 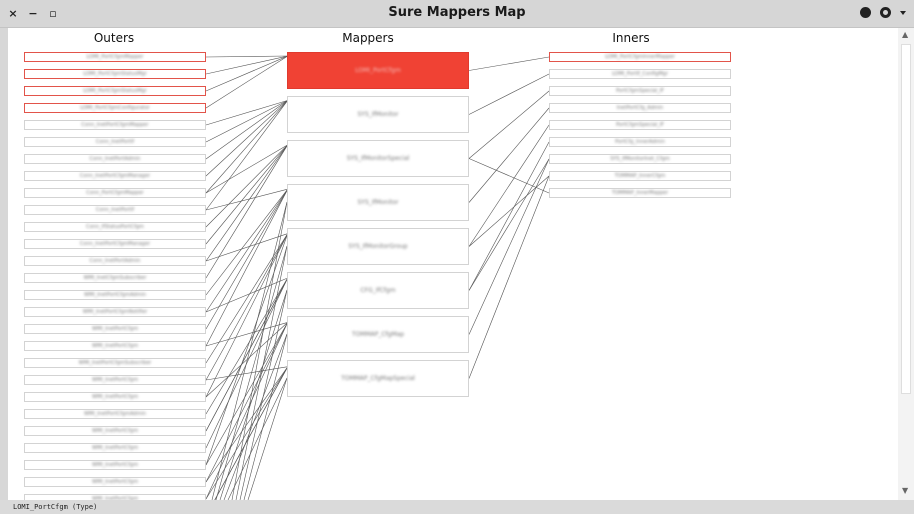 I want to click on inner-node-label: LOMI_PortIf_ConfigMgr, so click(x=640, y=74).